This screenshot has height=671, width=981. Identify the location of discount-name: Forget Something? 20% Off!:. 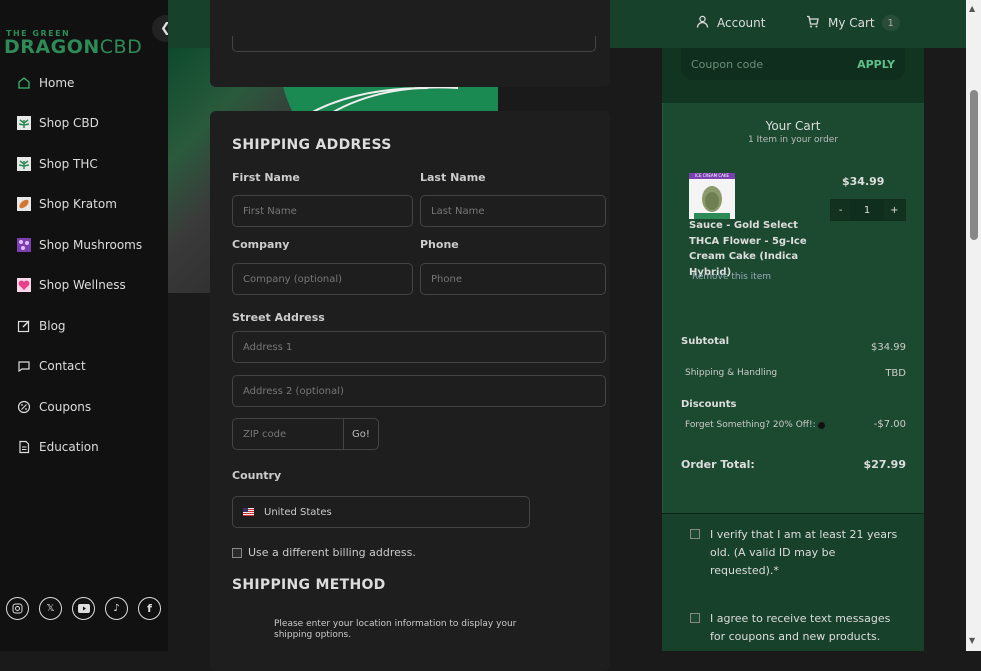
(750, 425).